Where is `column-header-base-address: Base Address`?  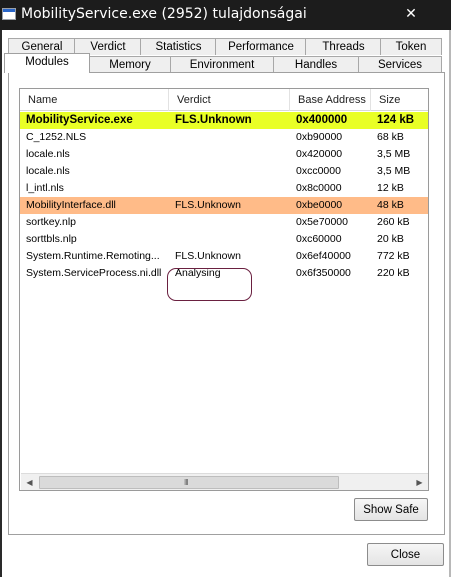
column-header-base-address: Base Address is located at coordinates (330, 100).